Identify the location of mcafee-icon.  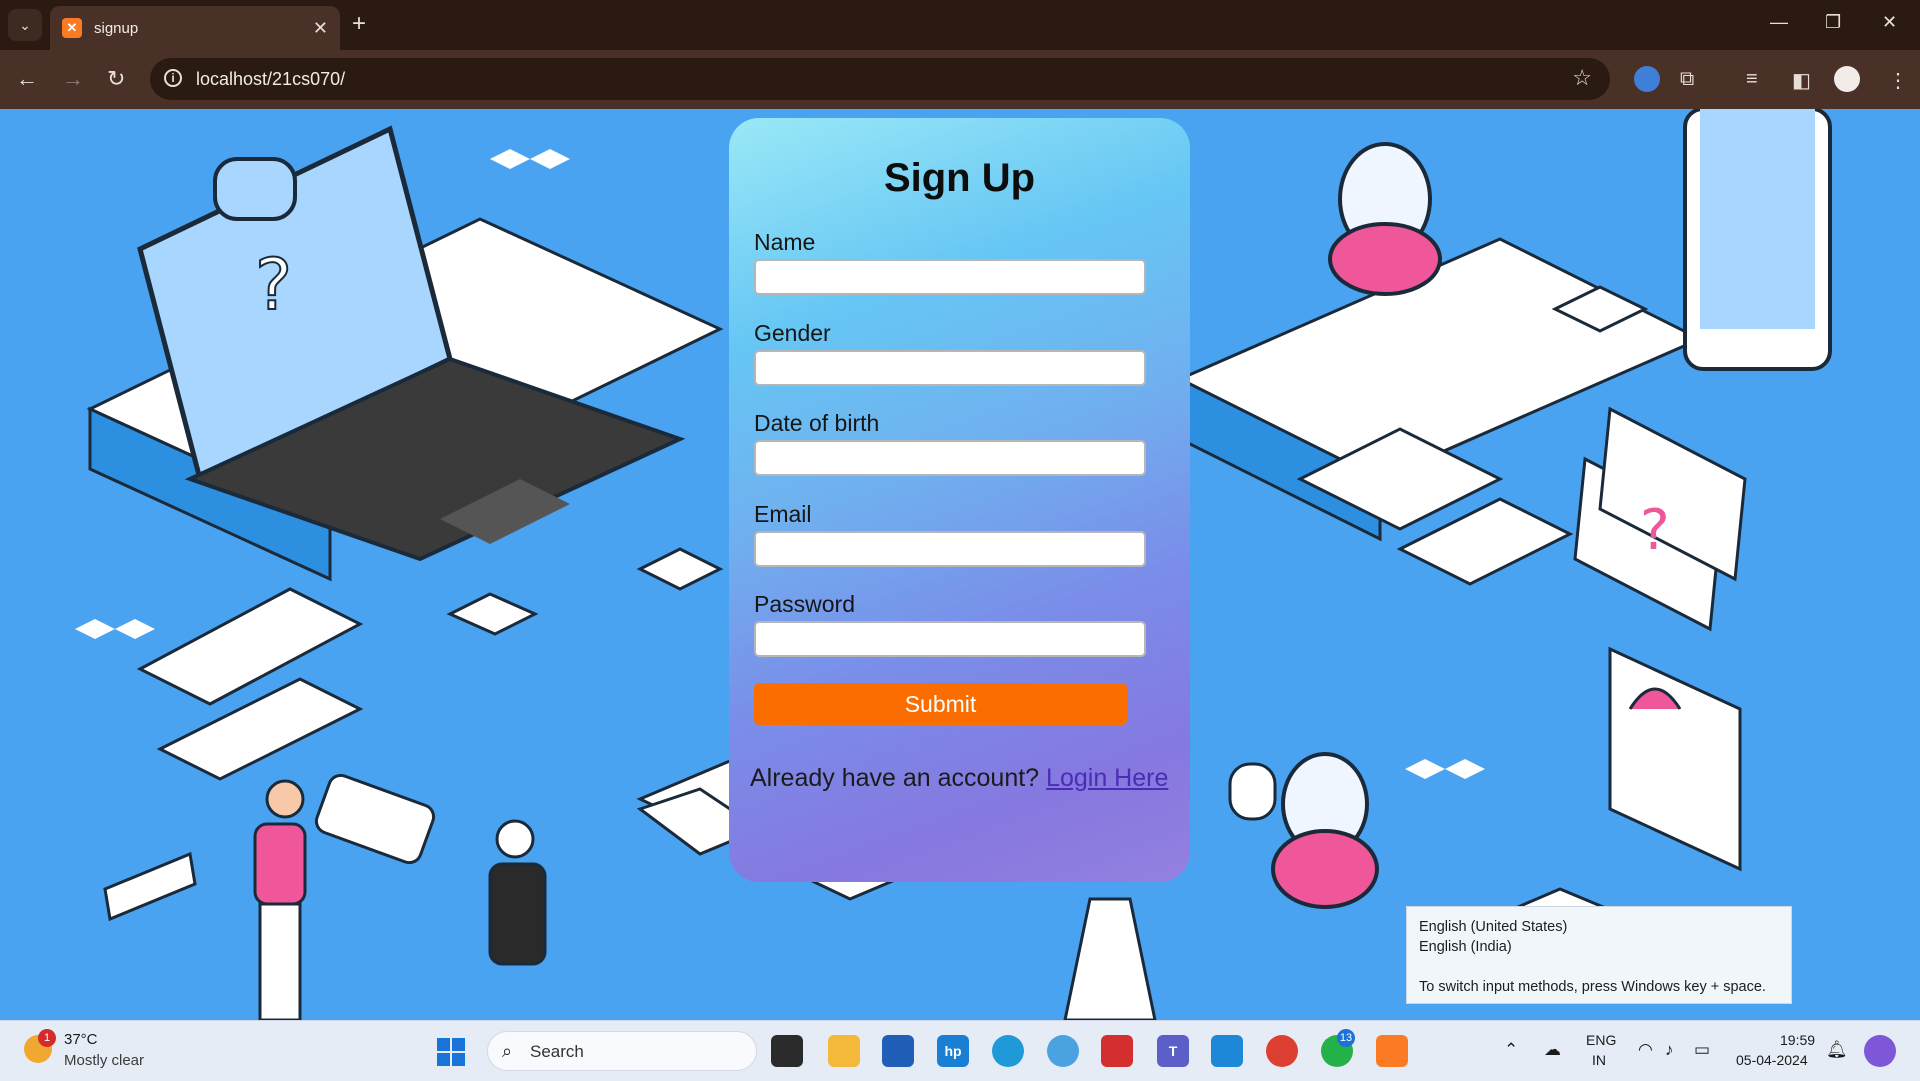
(1117, 1051).